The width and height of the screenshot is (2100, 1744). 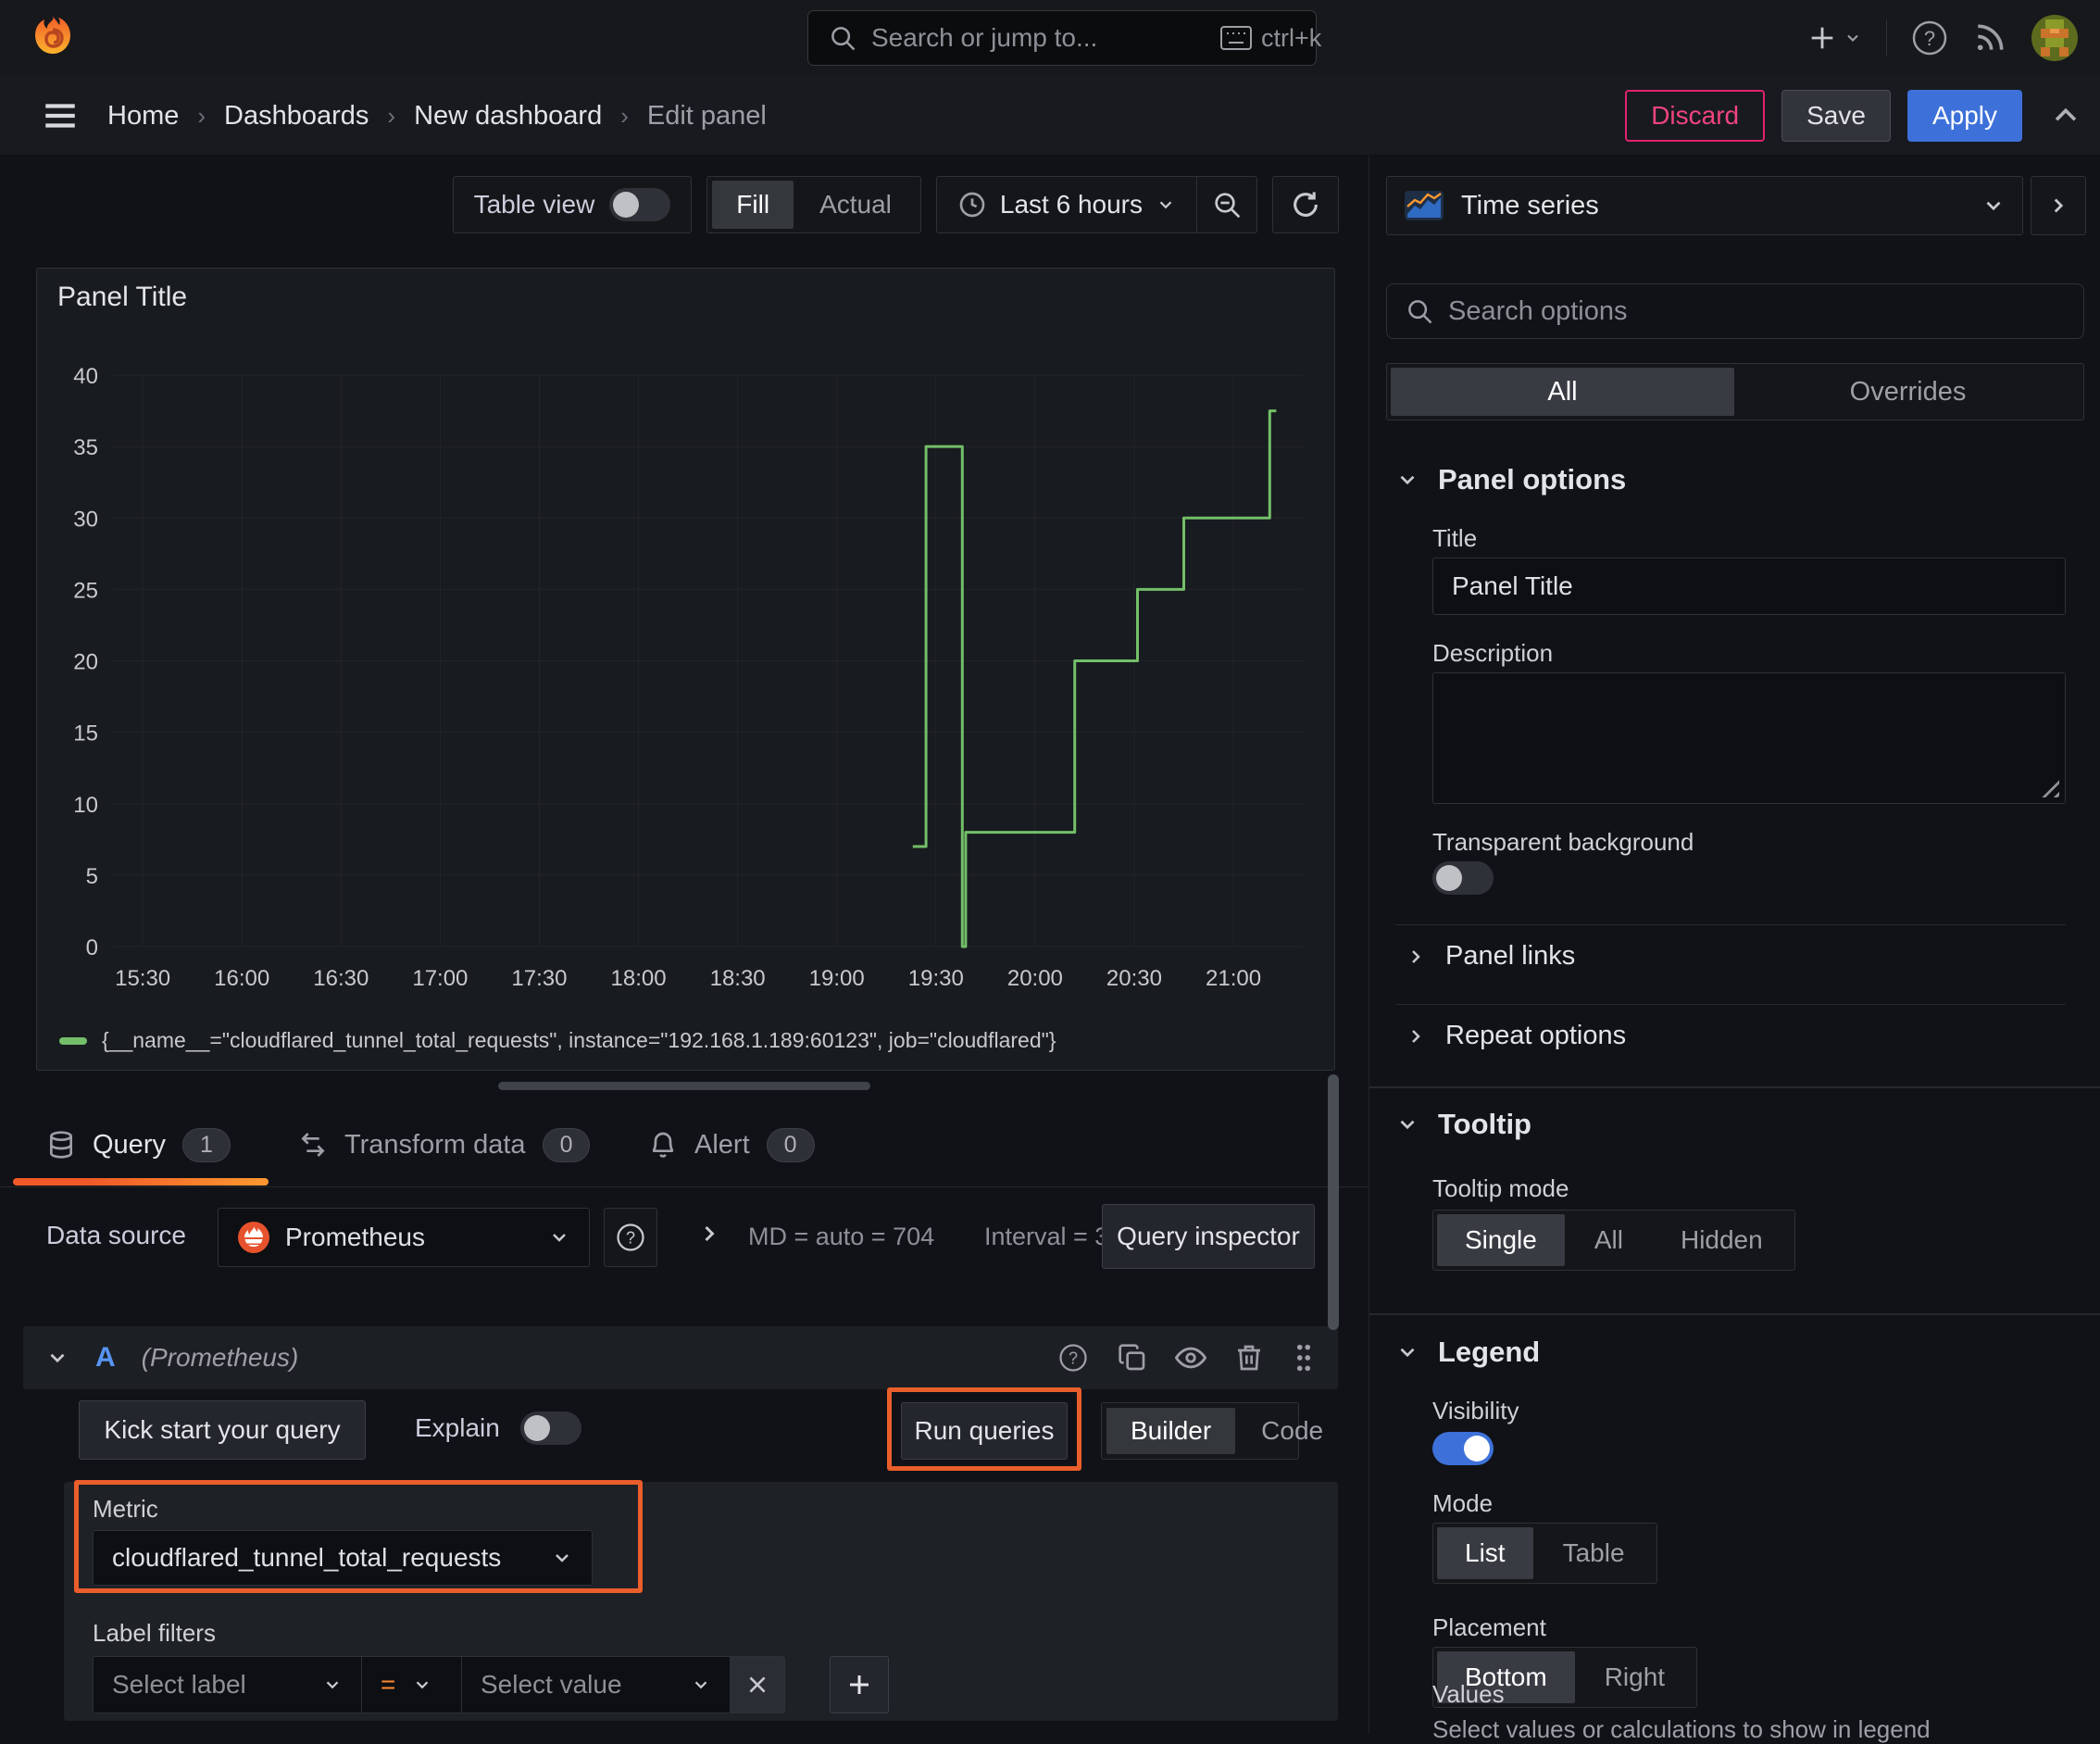 I want to click on news-rss-icon, so click(x=1990, y=38).